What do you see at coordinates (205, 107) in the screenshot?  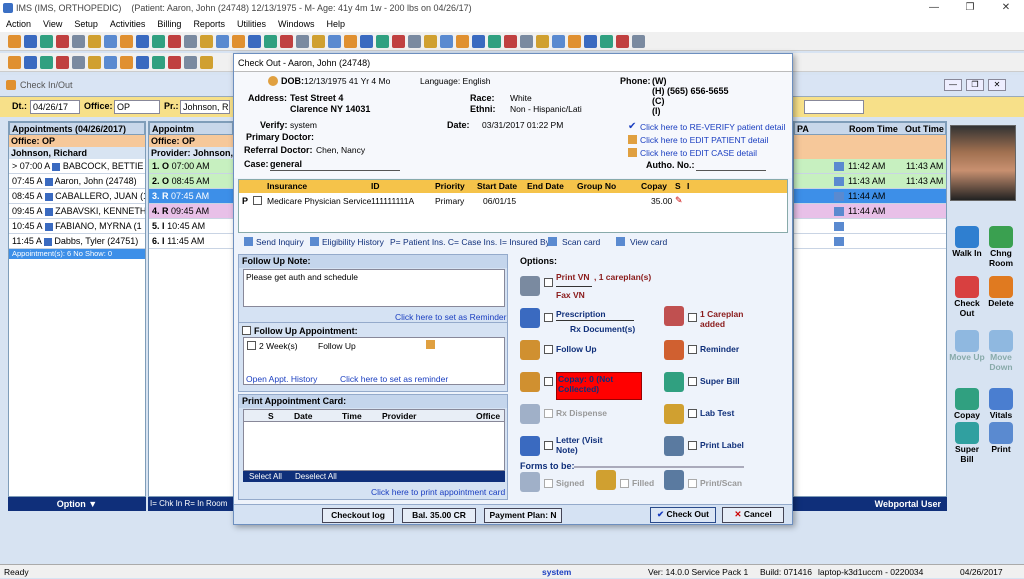 I see `provider-select: Johnson, R` at bounding box center [205, 107].